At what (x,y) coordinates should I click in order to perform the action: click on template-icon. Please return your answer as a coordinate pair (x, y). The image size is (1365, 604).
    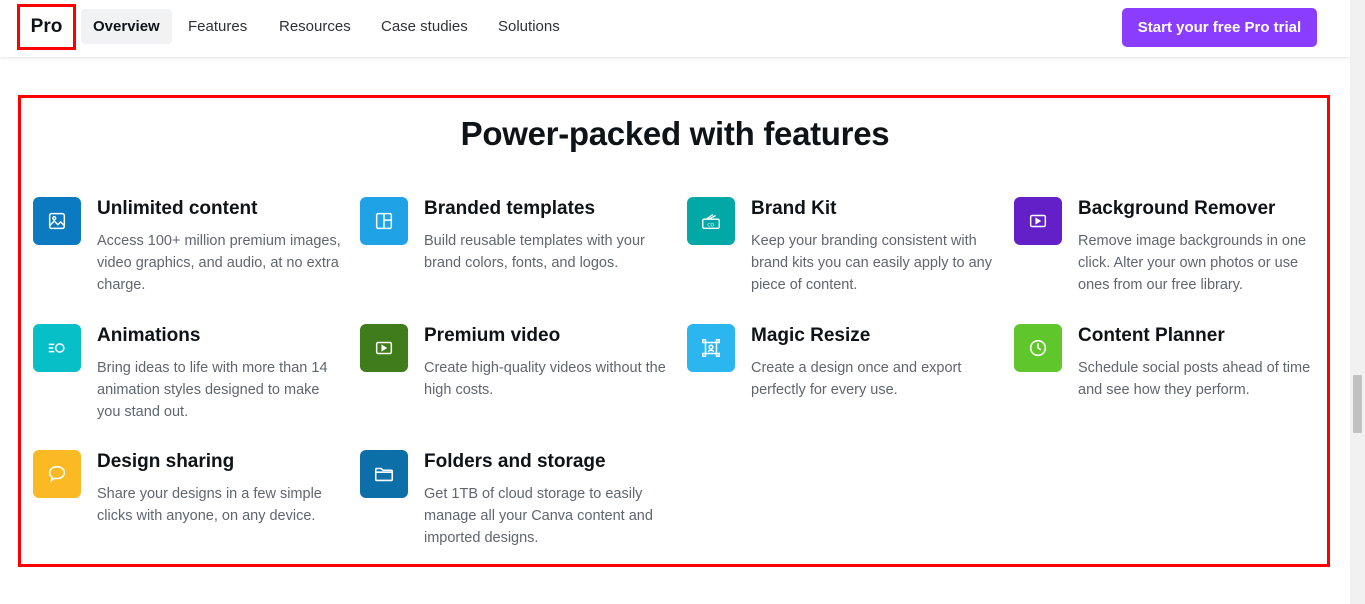
    Looking at the image, I should click on (384, 221).